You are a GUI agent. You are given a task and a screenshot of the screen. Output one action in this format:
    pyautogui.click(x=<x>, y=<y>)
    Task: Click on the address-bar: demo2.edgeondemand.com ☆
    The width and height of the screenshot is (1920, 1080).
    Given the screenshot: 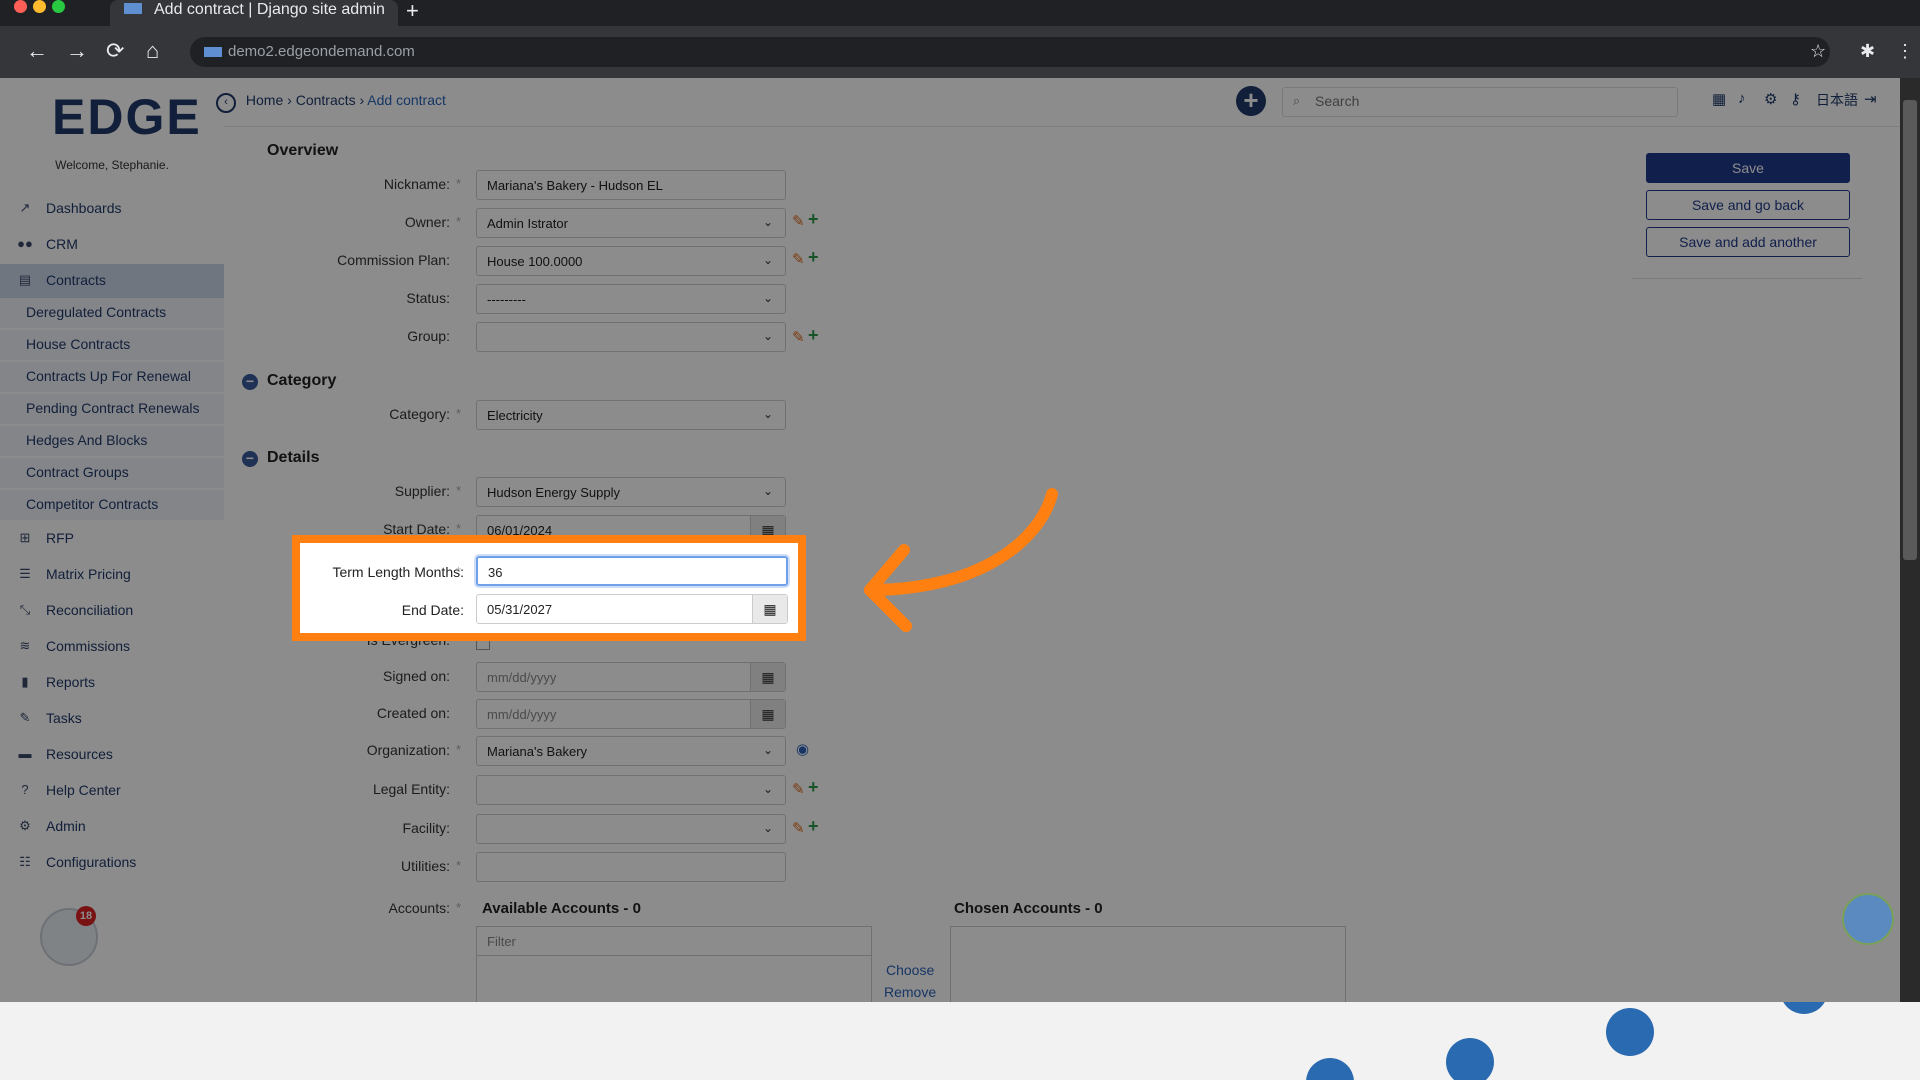 What is the action you would take?
    pyautogui.click(x=1010, y=52)
    